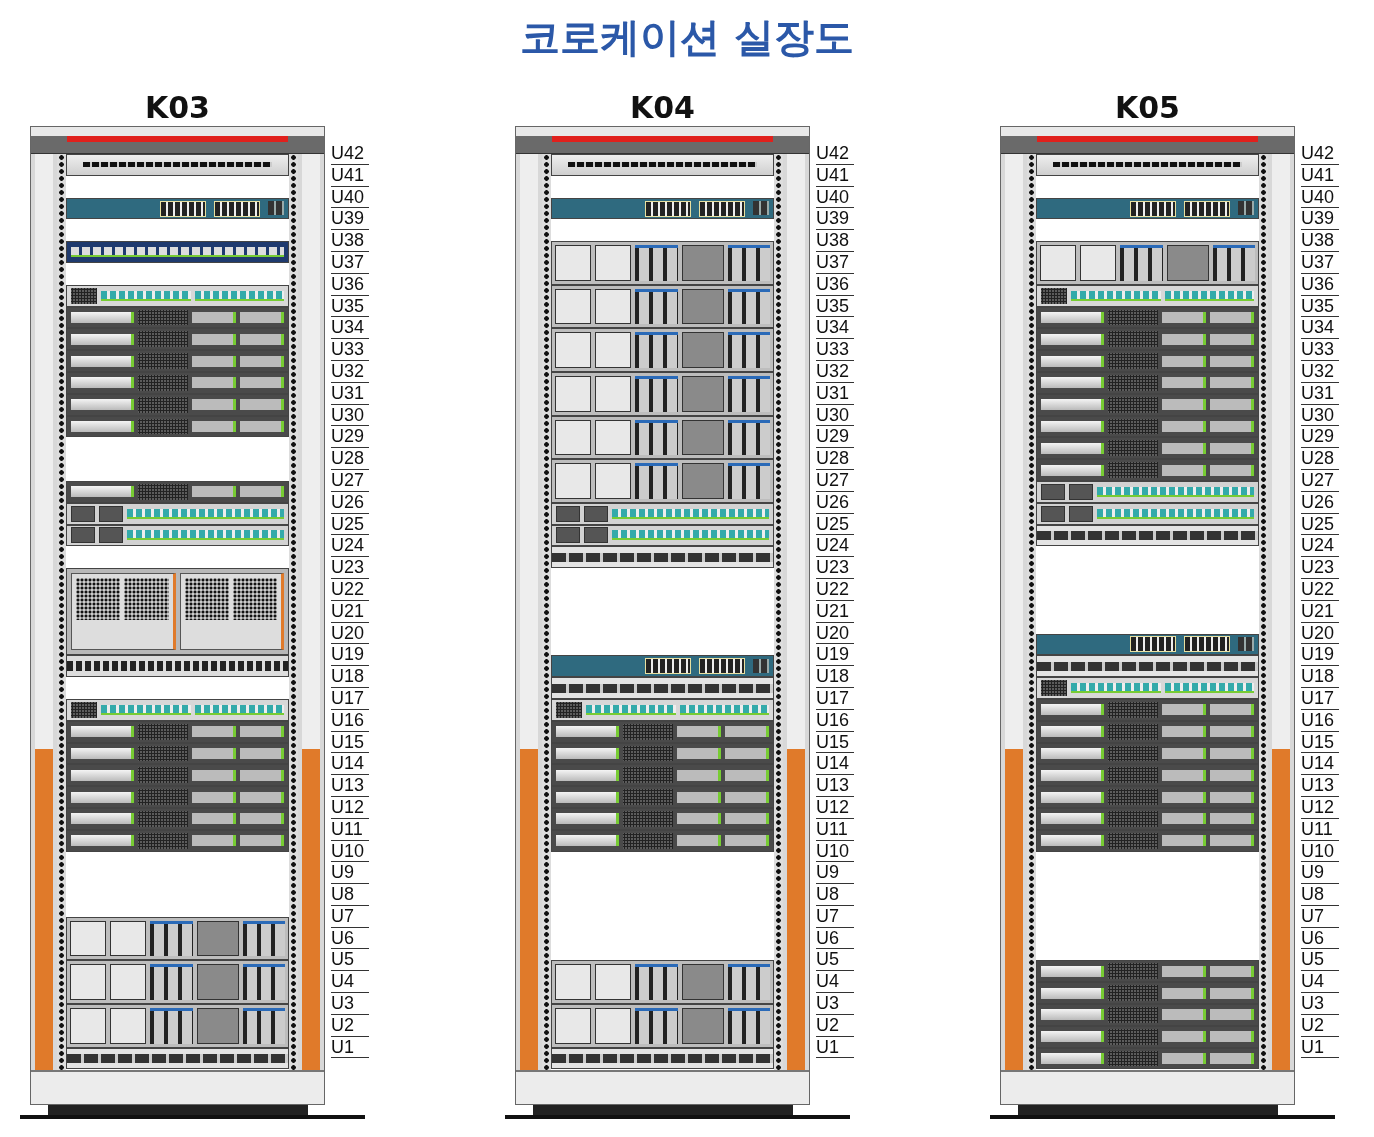  Describe the element at coordinates (177, 108) in the screenshot. I see `rack-name: K03` at that location.